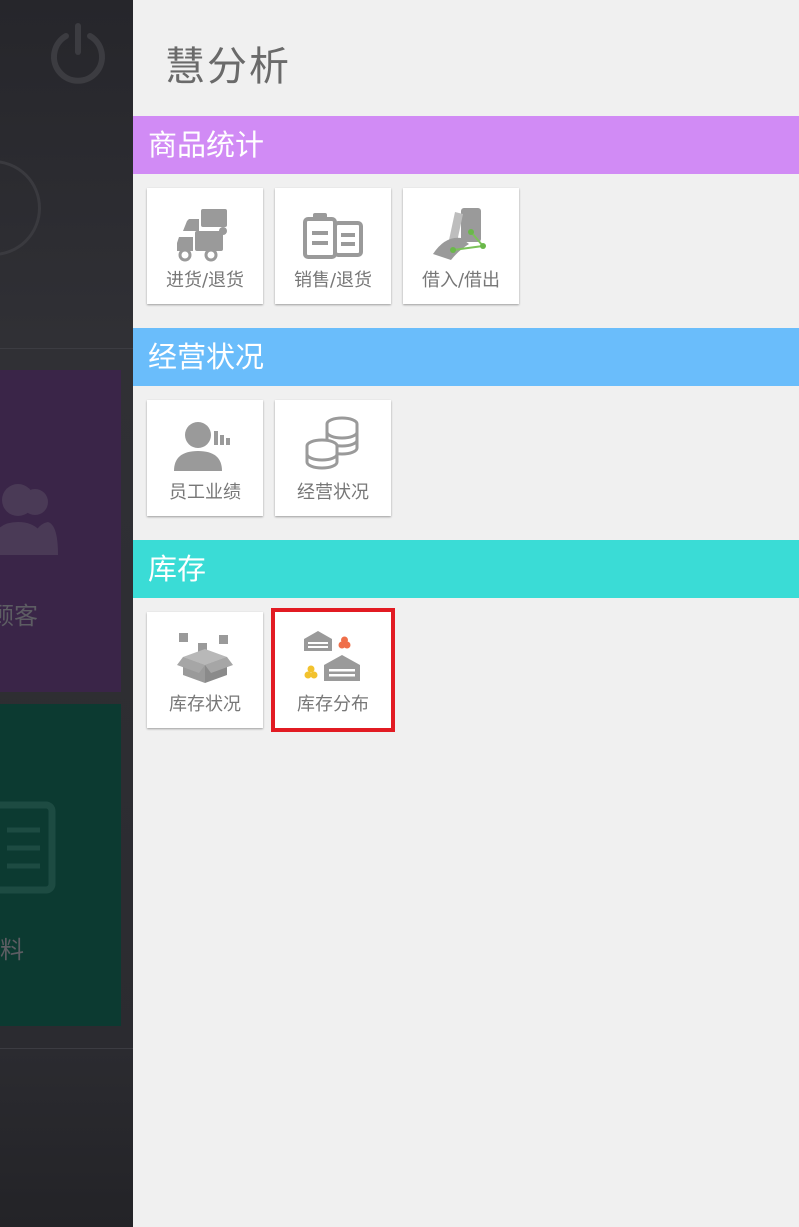 The height and width of the screenshot is (1227, 799). What do you see at coordinates (29, 519) in the screenshot?
I see `people-icon` at bounding box center [29, 519].